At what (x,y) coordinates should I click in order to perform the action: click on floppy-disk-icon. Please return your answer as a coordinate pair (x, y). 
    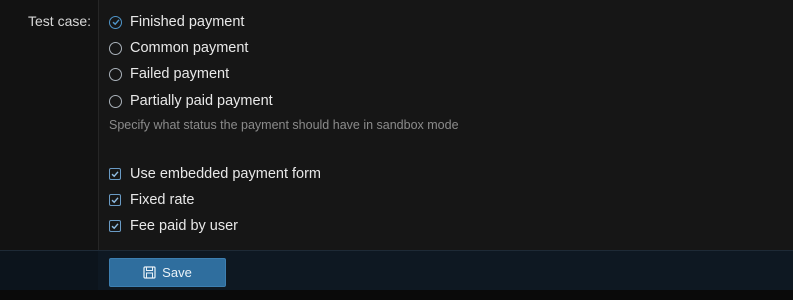
    Looking at the image, I should click on (149, 272).